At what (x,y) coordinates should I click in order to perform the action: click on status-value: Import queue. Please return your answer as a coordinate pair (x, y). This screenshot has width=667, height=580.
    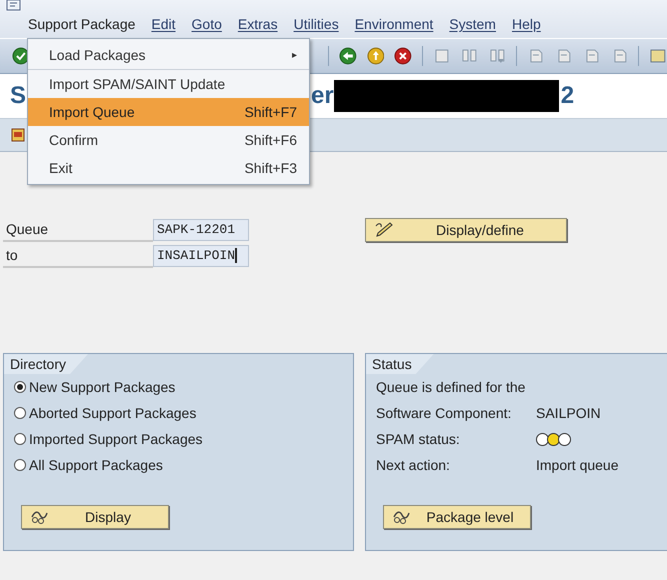
    Looking at the image, I should click on (577, 465).